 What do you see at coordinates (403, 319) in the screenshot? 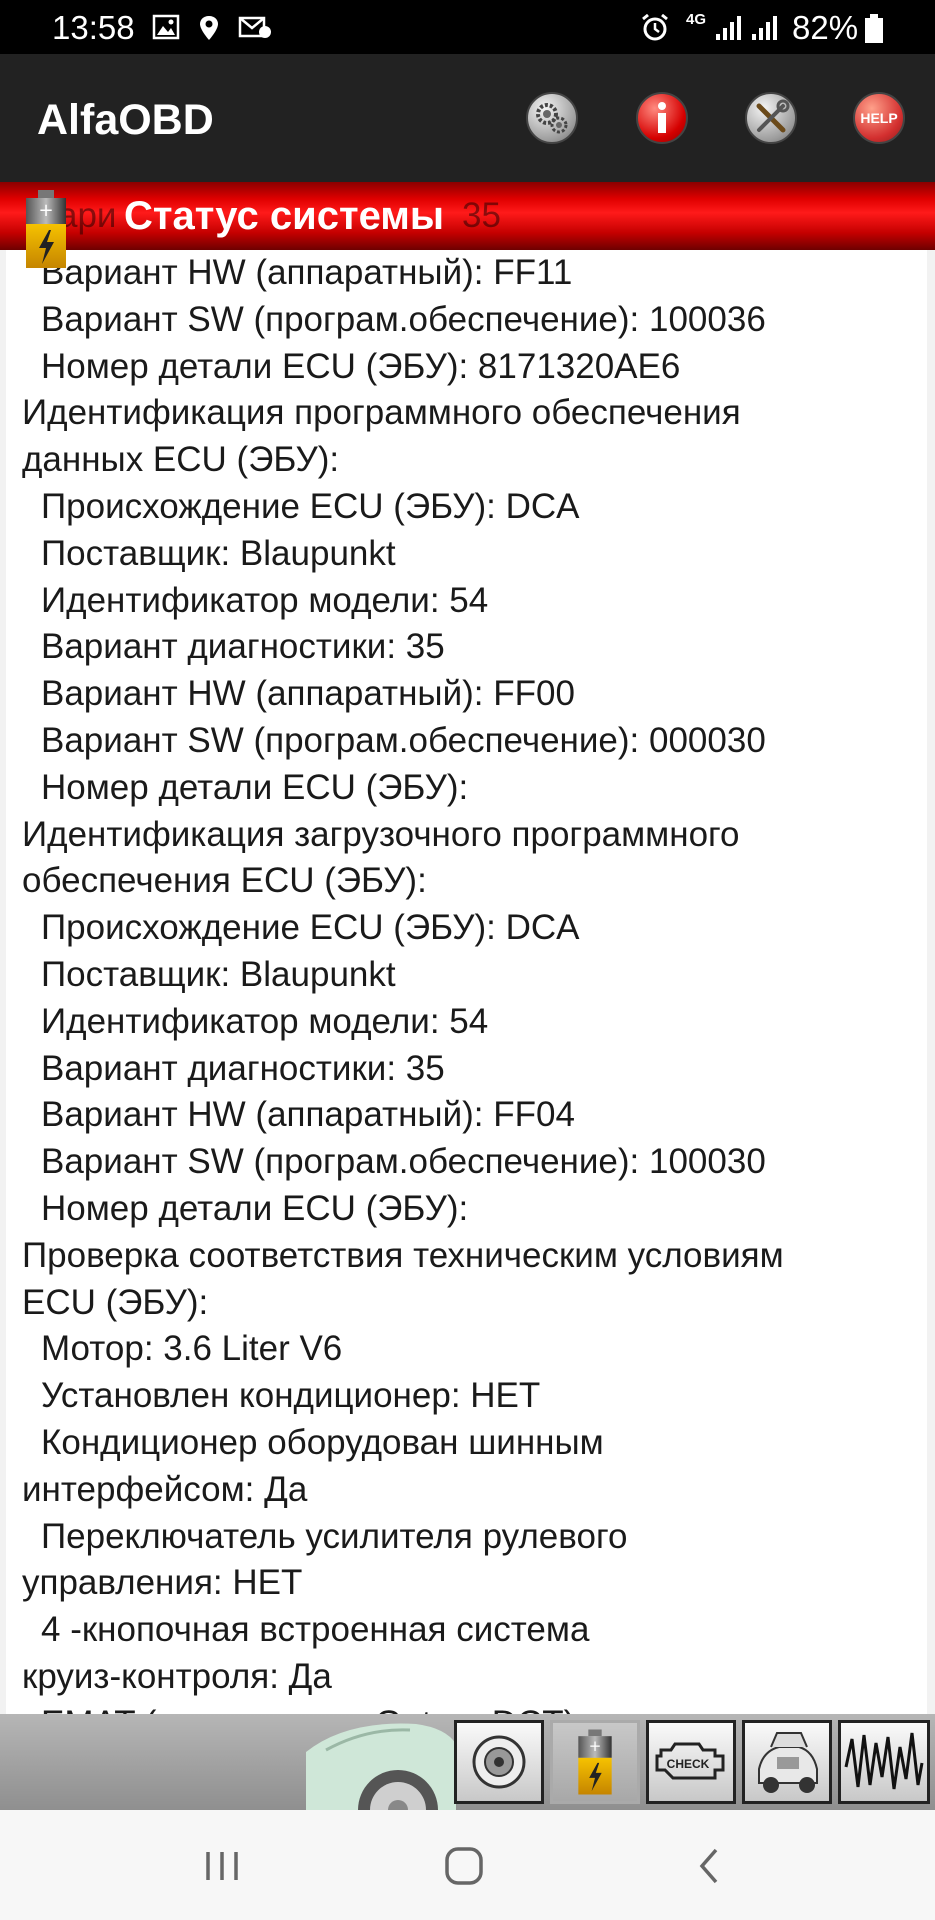
I see `status-line: Вариант SW (програм.обеспечение): 100036` at bounding box center [403, 319].